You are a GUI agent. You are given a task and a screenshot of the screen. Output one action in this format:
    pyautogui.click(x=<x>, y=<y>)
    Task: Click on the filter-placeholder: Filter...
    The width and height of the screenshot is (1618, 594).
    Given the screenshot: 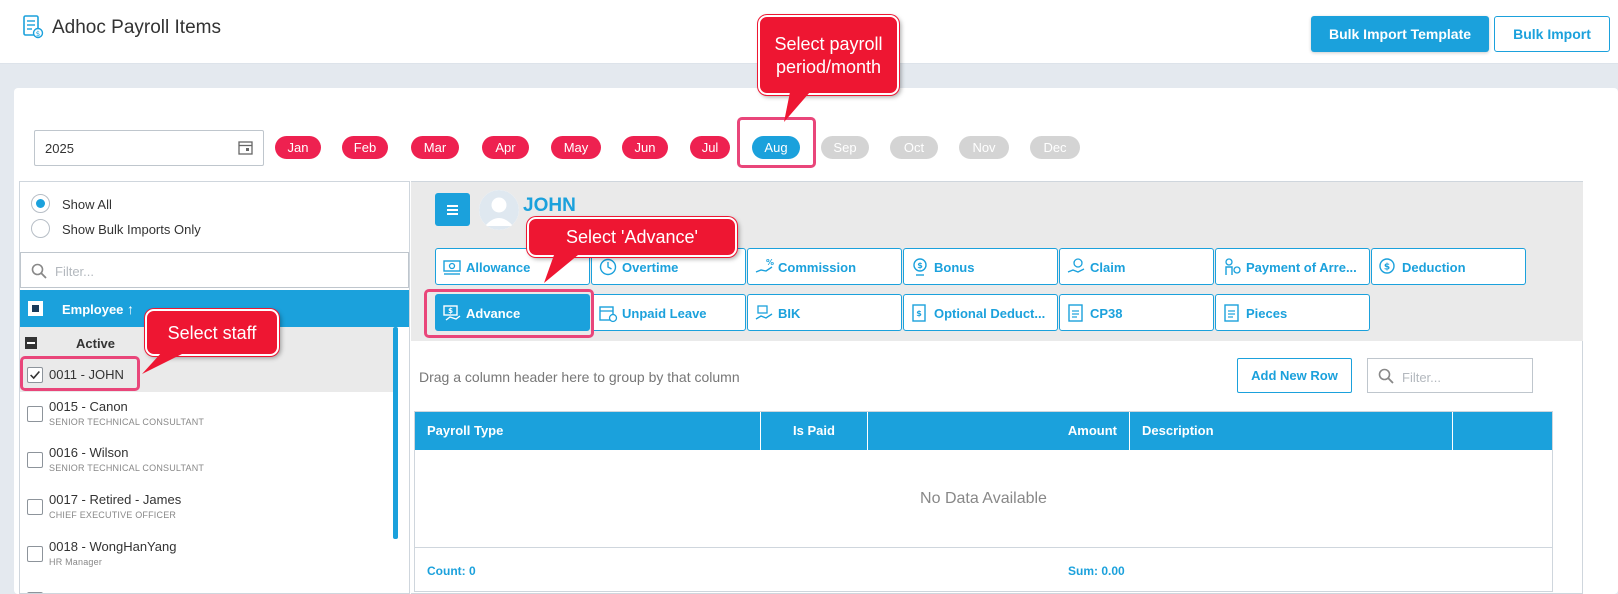 What is the action you would take?
    pyautogui.click(x=75, y=271)
    